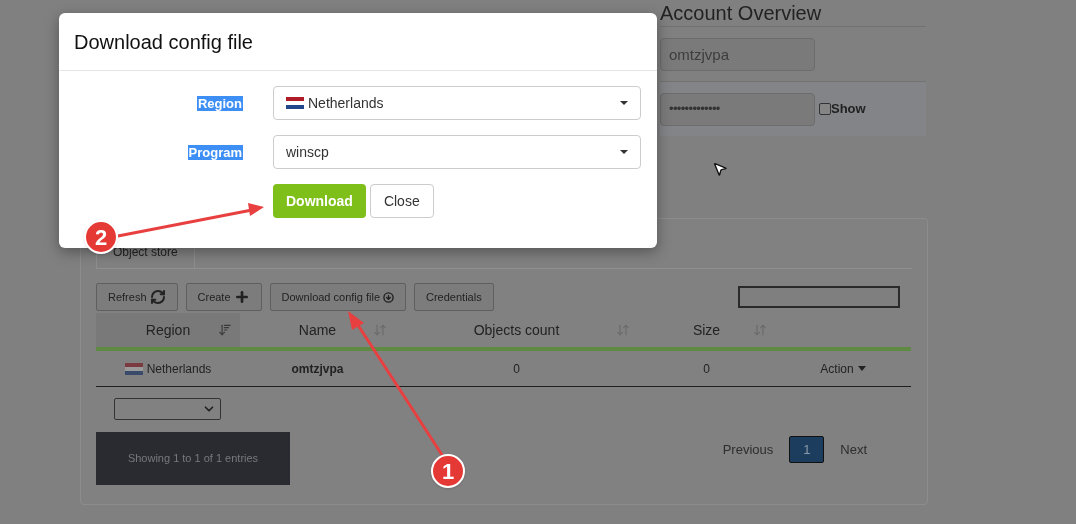 Image resolution: width=1076 pixels, height=524 pixels. I want to click on select-value: Netherlands, so click(346, 103).